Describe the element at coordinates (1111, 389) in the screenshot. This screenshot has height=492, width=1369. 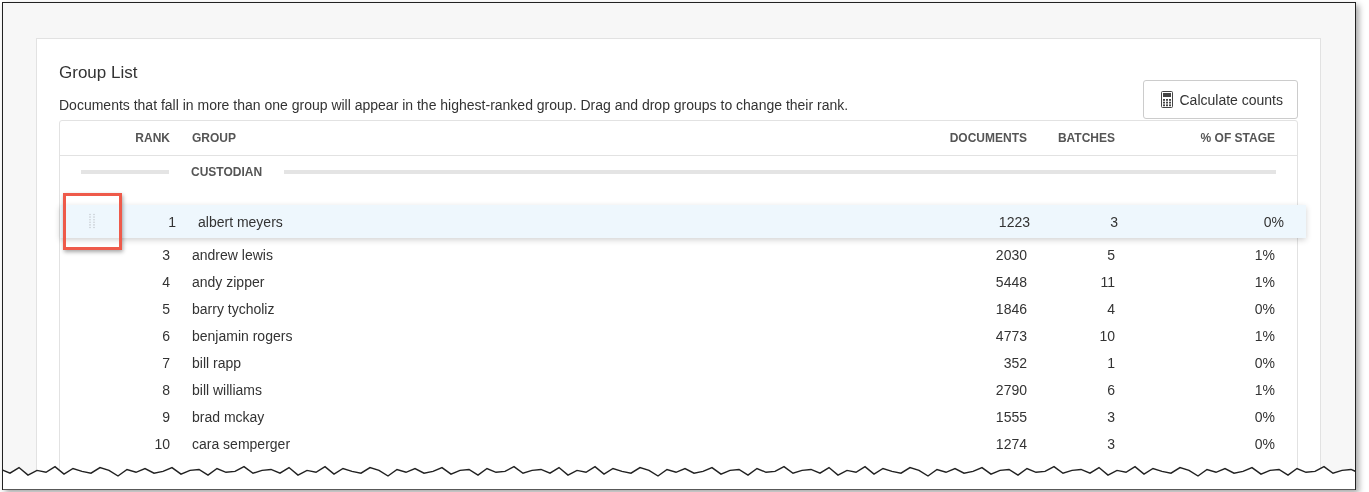
I see `batches-cell: 6` at that location.